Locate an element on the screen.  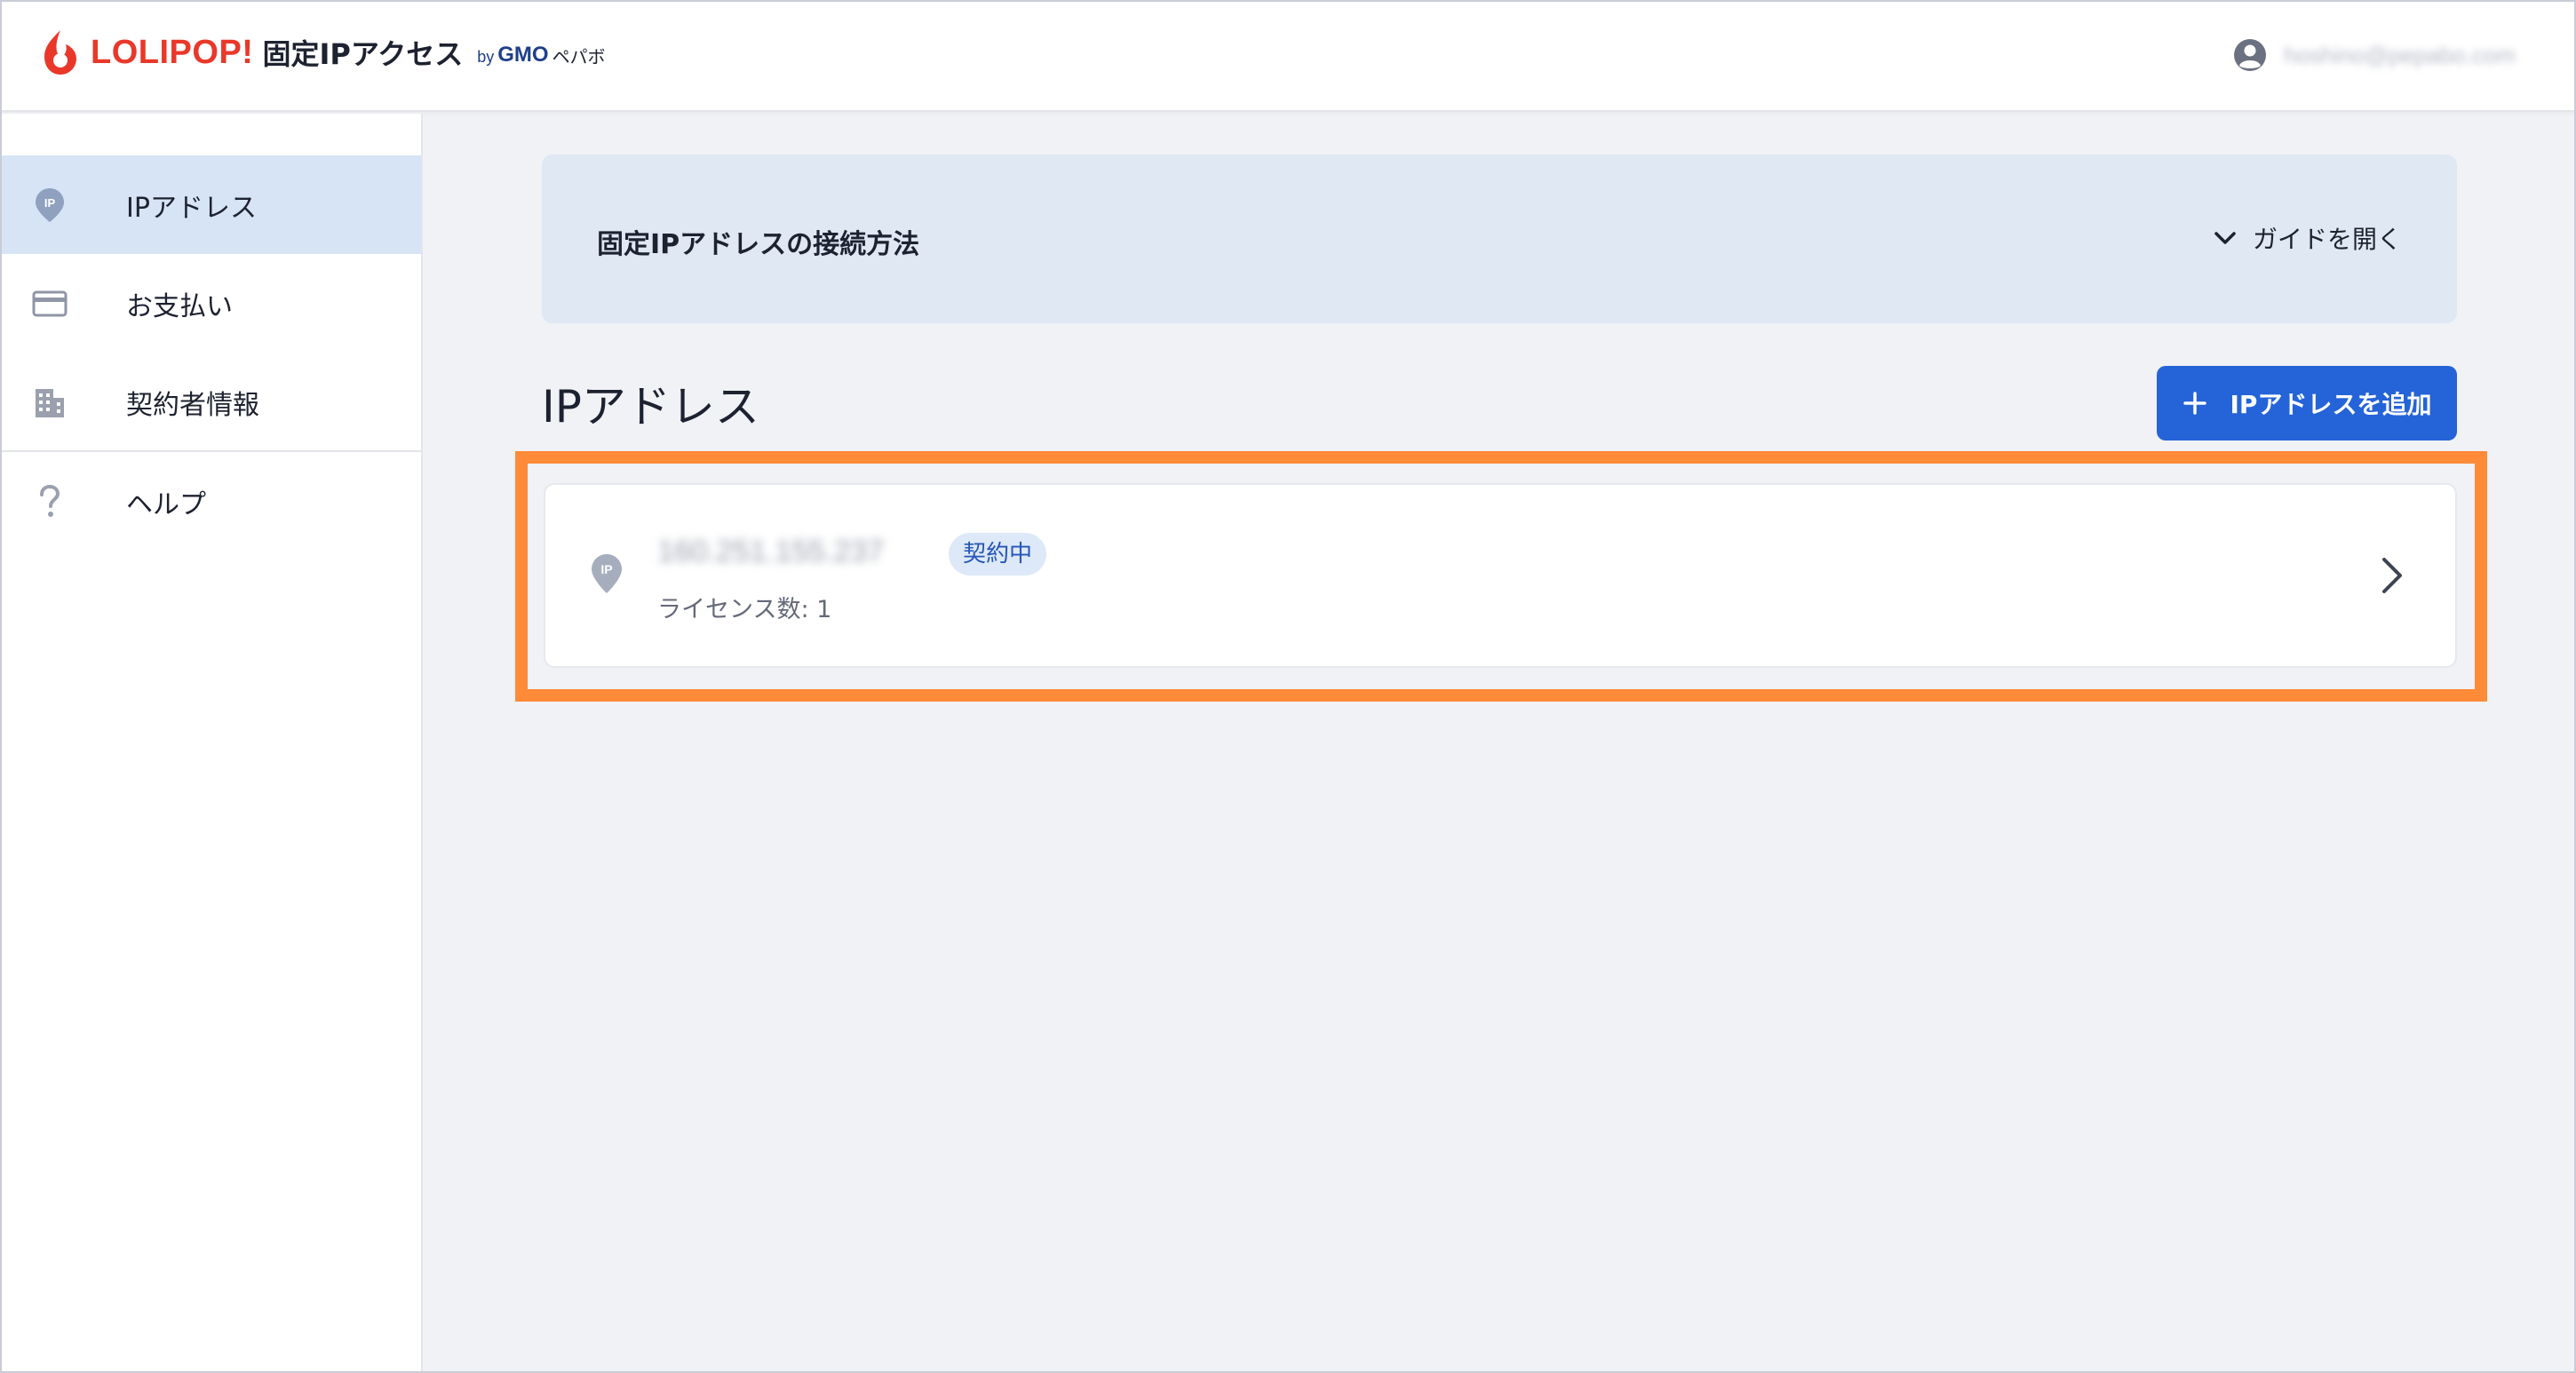
guide-title: 固定IPアドレスの接続方法 is located at coordinates (758, 244).